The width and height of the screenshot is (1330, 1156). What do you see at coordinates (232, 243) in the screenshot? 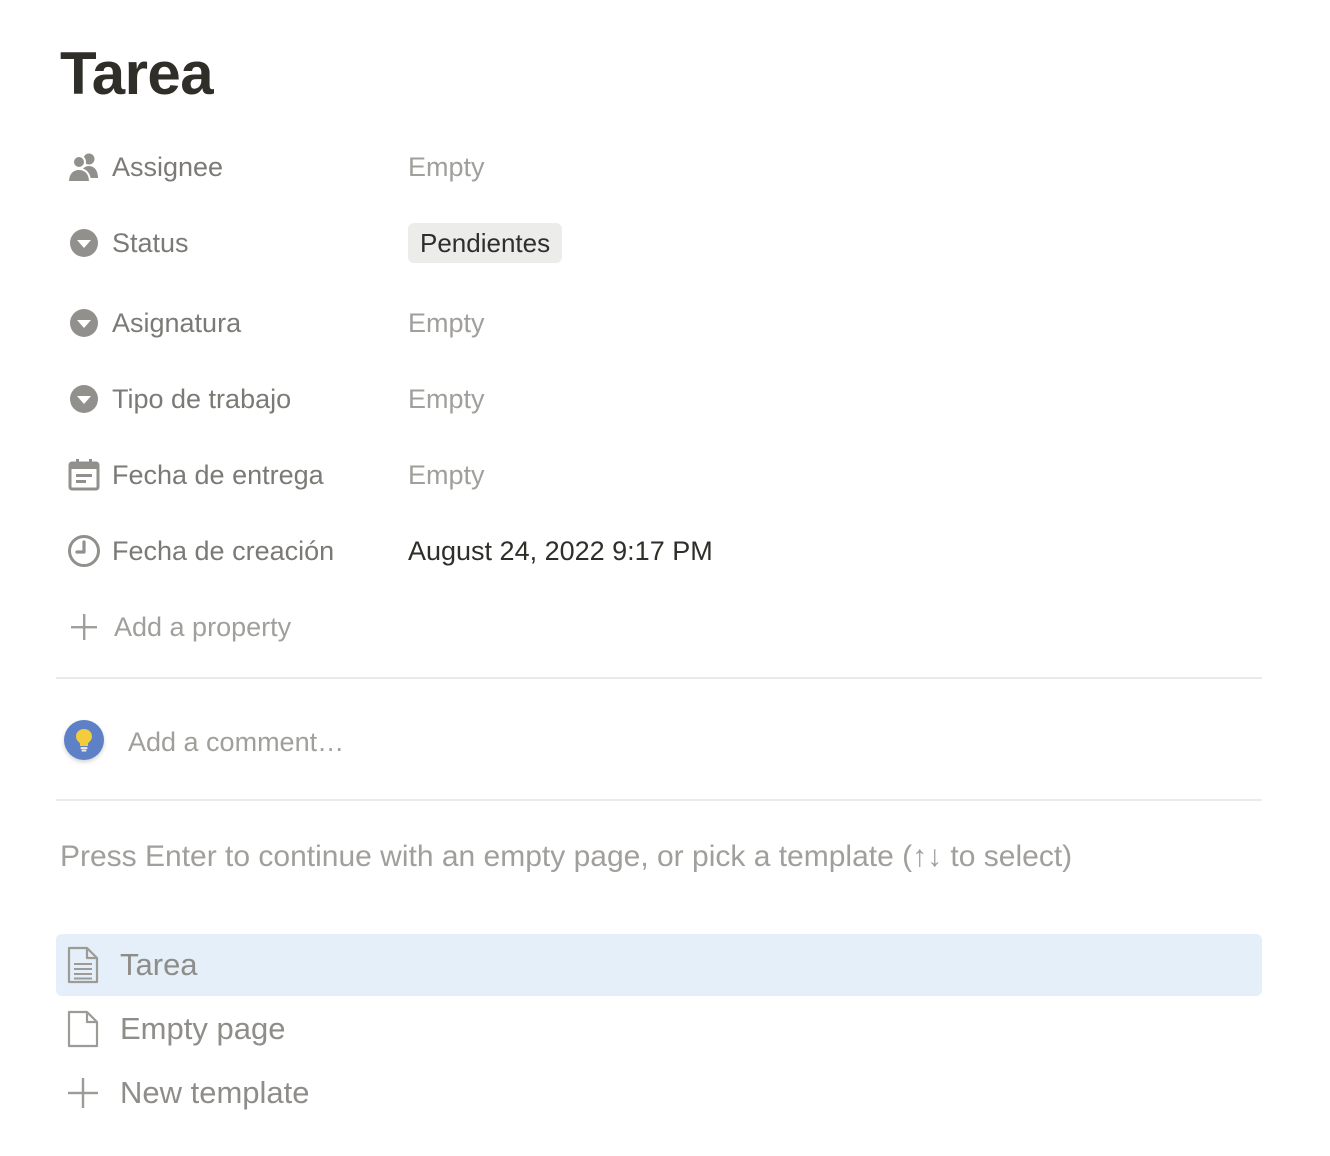
I see `property-label-status: Status` at bounding box center [232, 243].